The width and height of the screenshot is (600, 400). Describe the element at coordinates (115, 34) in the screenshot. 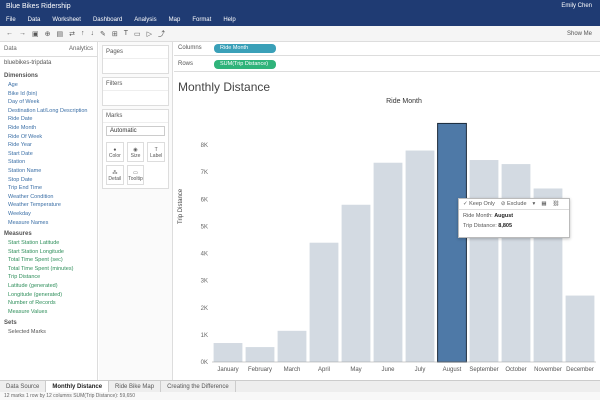

I see `group-icon: ⊞` at that location.